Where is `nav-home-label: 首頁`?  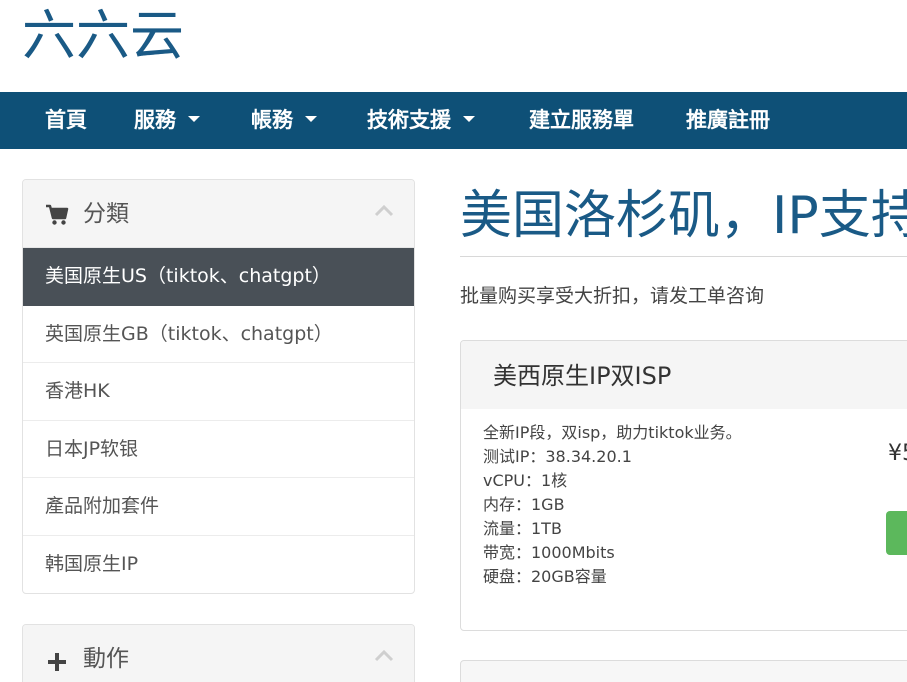 nav-home-label: 首頁 is located at coordinates (66, 120).